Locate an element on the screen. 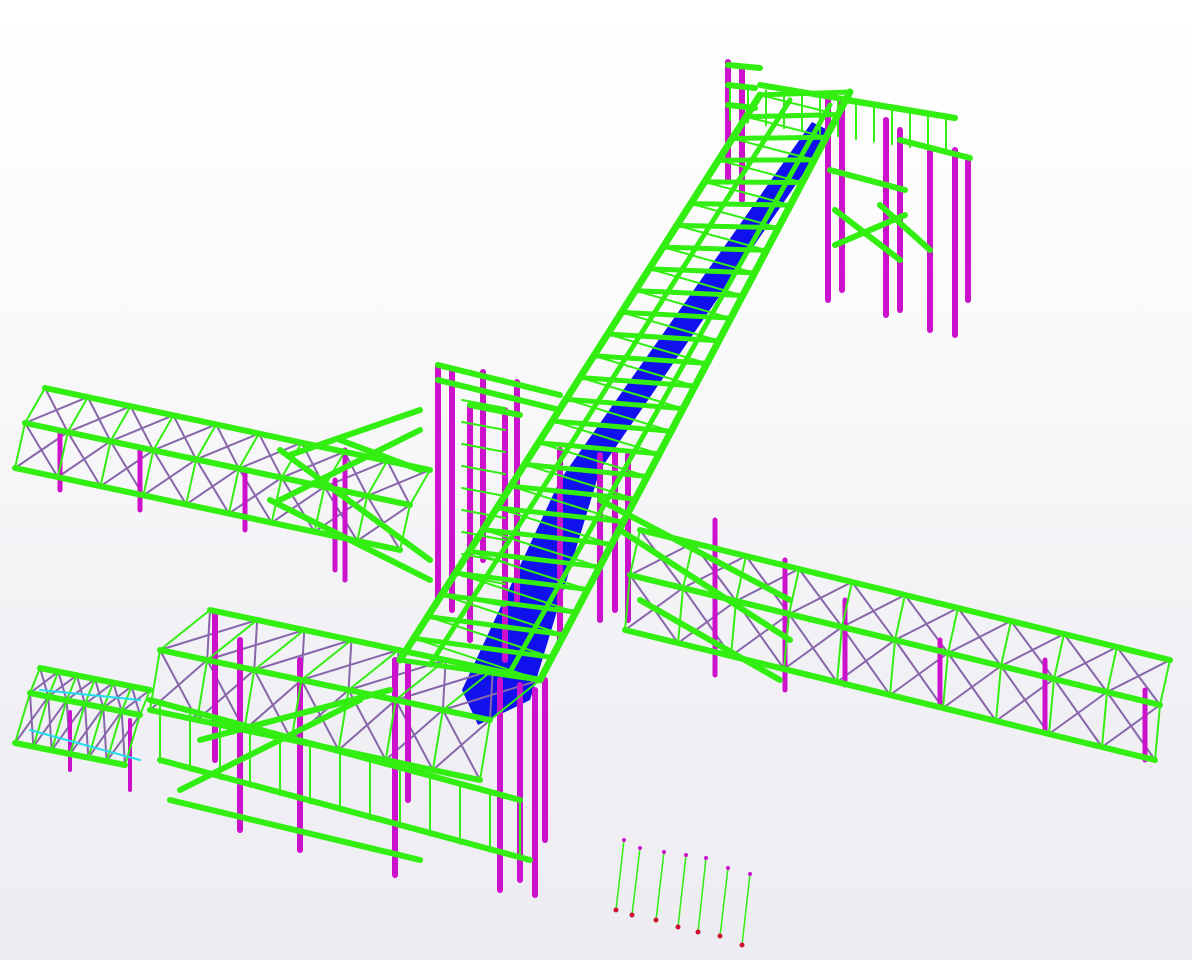 The image size is (1192, 960). anchor-bolt-group is located at coordinates (683, 893).